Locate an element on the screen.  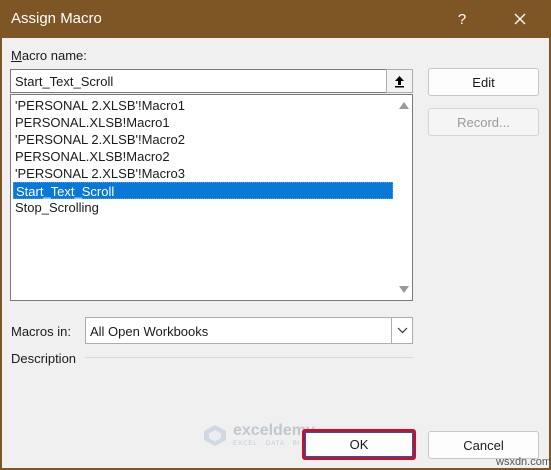
macros-in-value: All Open Workbooks is located at coordinates (149, 331).